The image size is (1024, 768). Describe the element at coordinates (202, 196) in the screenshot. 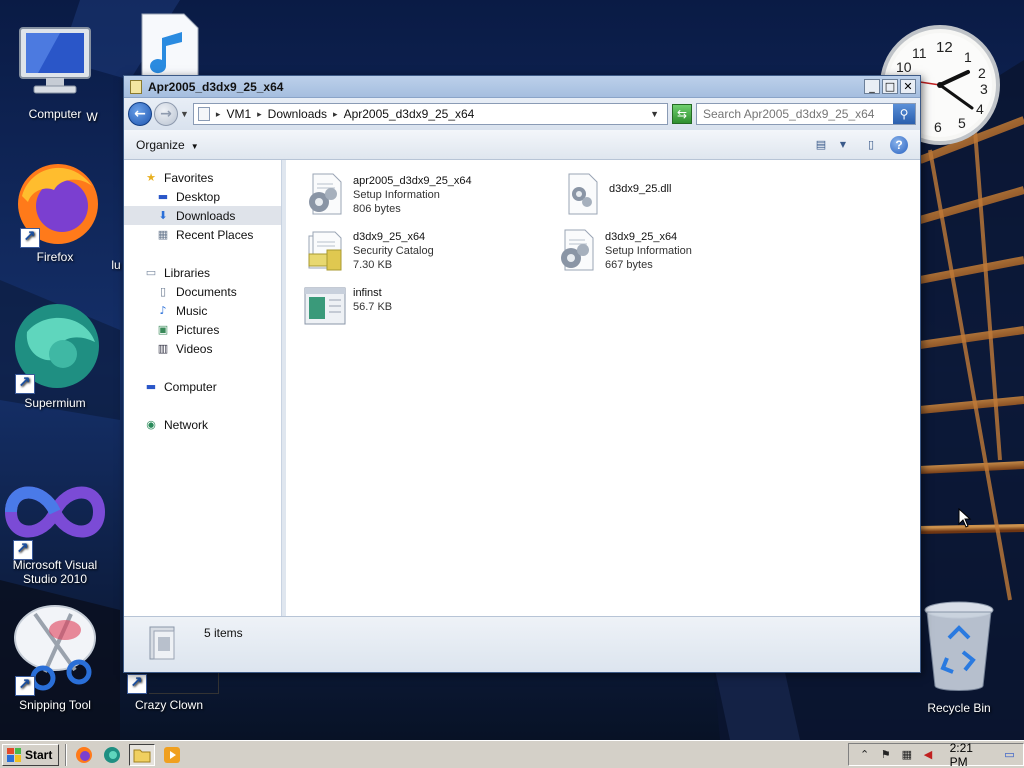

I see `nav-desktop: ▬ Desktop` at that location.